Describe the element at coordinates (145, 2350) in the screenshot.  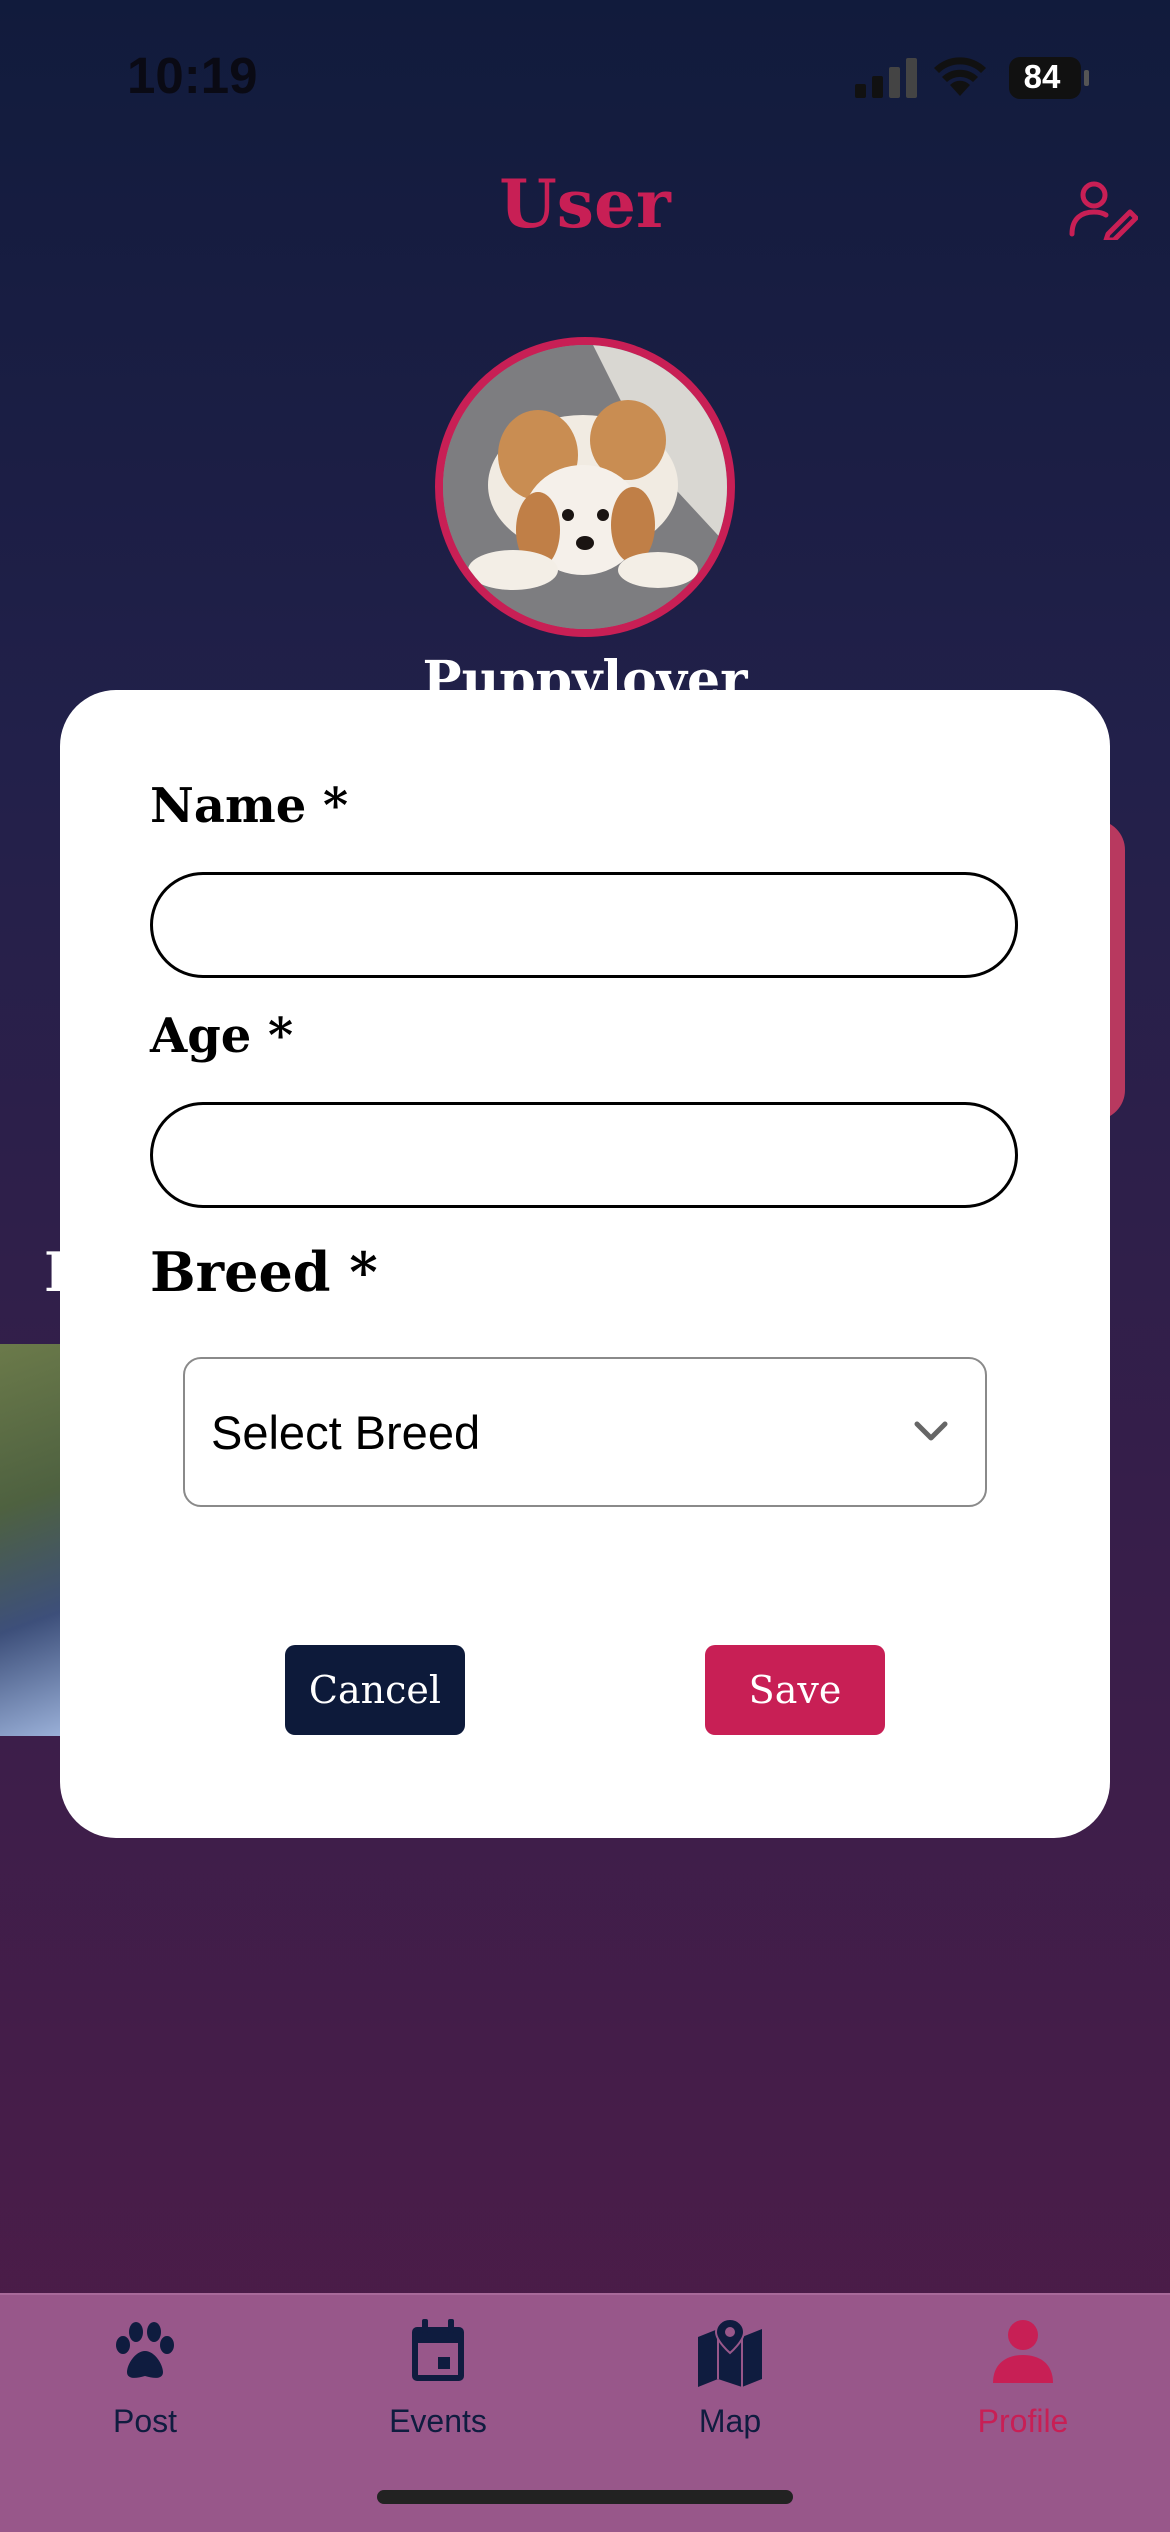
I see `paw-icon` at that location.